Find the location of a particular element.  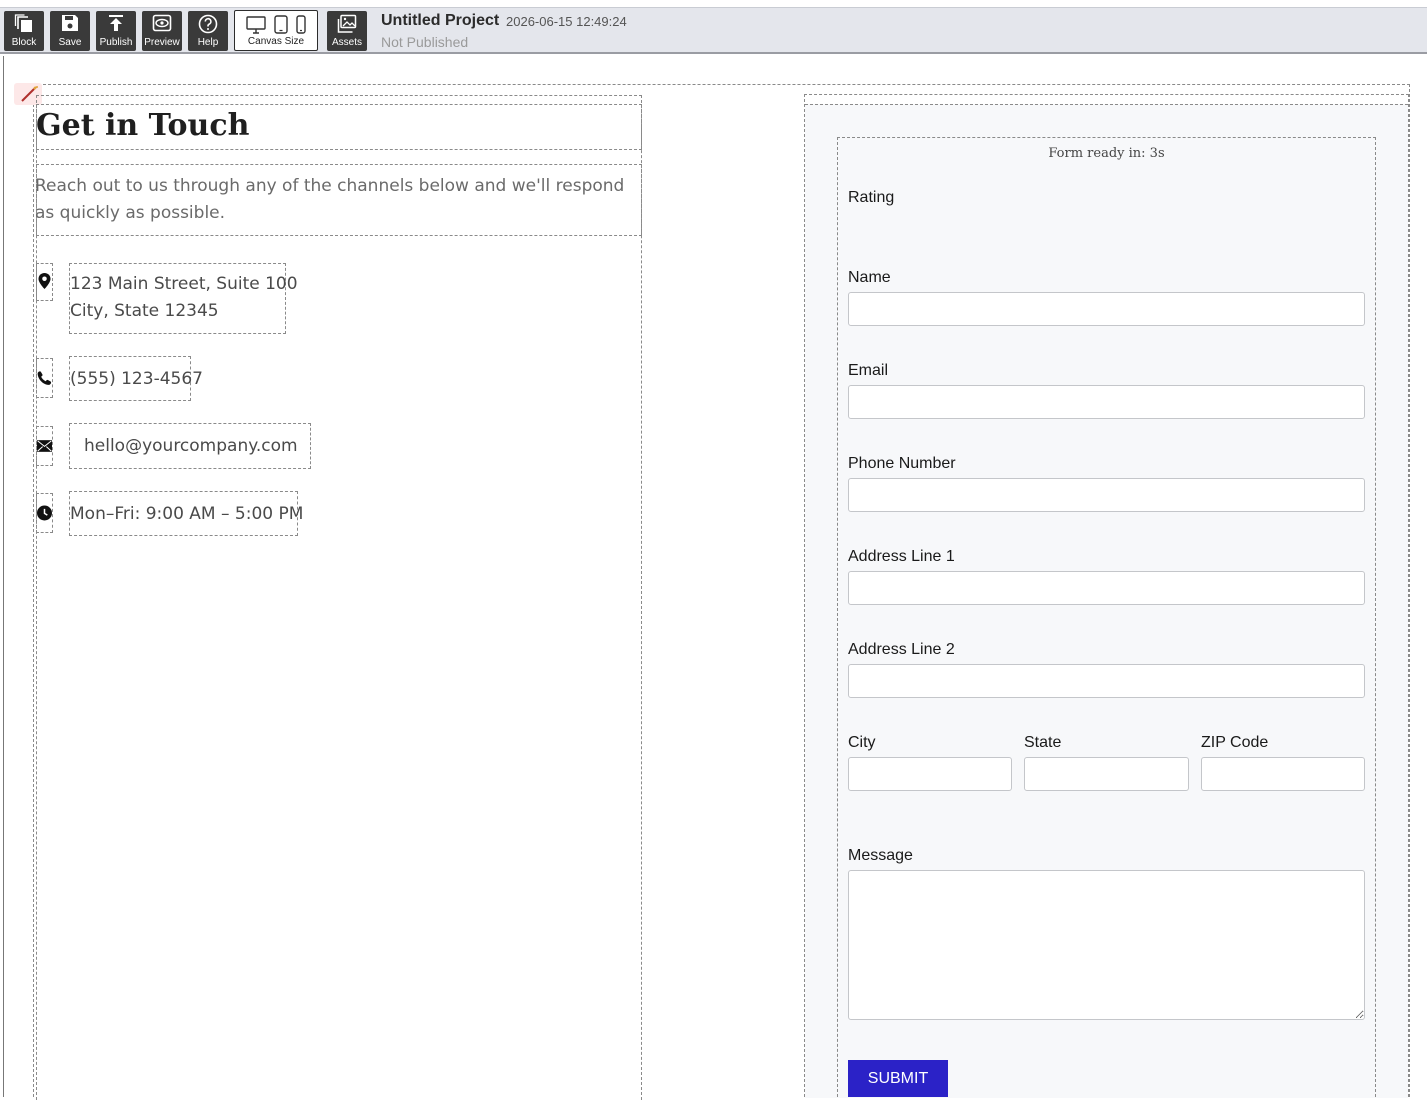

address1-label: Address Line 1 is located at coordinates (901, 556).